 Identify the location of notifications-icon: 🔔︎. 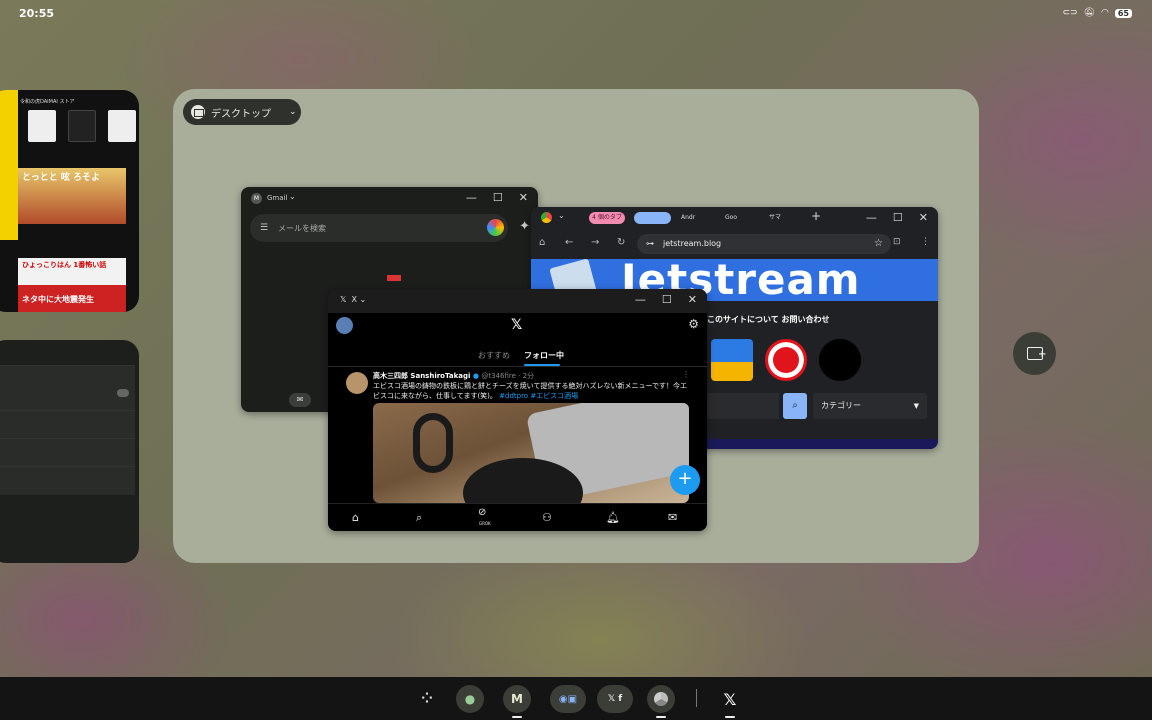
(613, 517).